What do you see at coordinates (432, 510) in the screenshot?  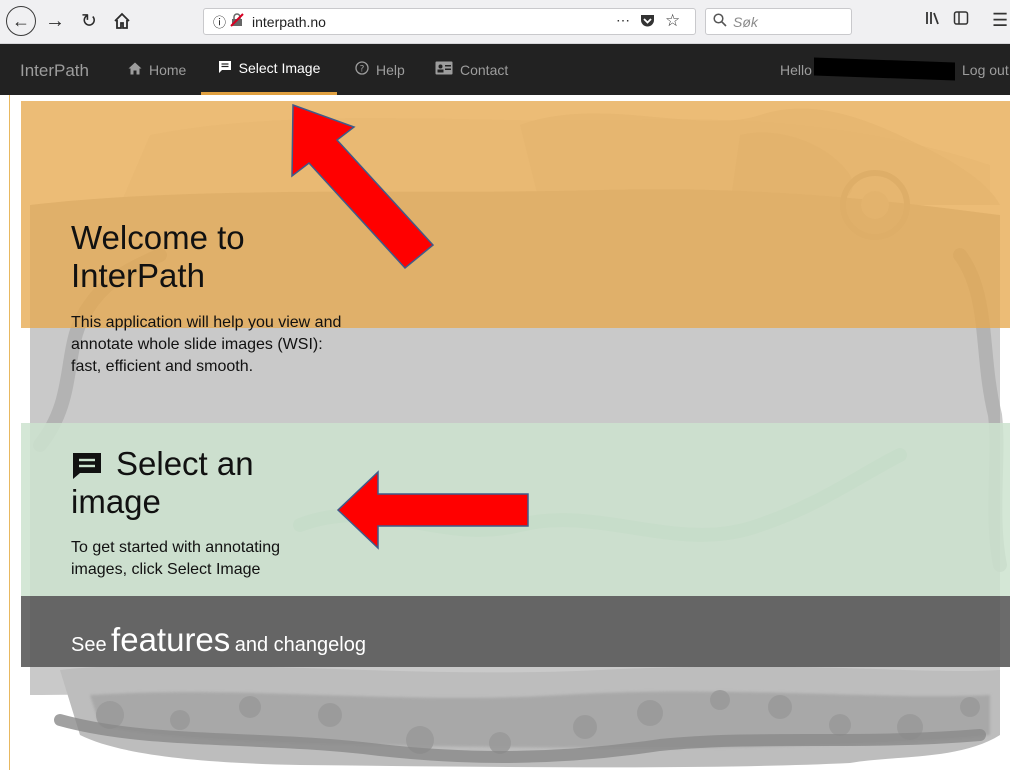 I see `annotation-arrow-left` at bounding box center [432, 510].